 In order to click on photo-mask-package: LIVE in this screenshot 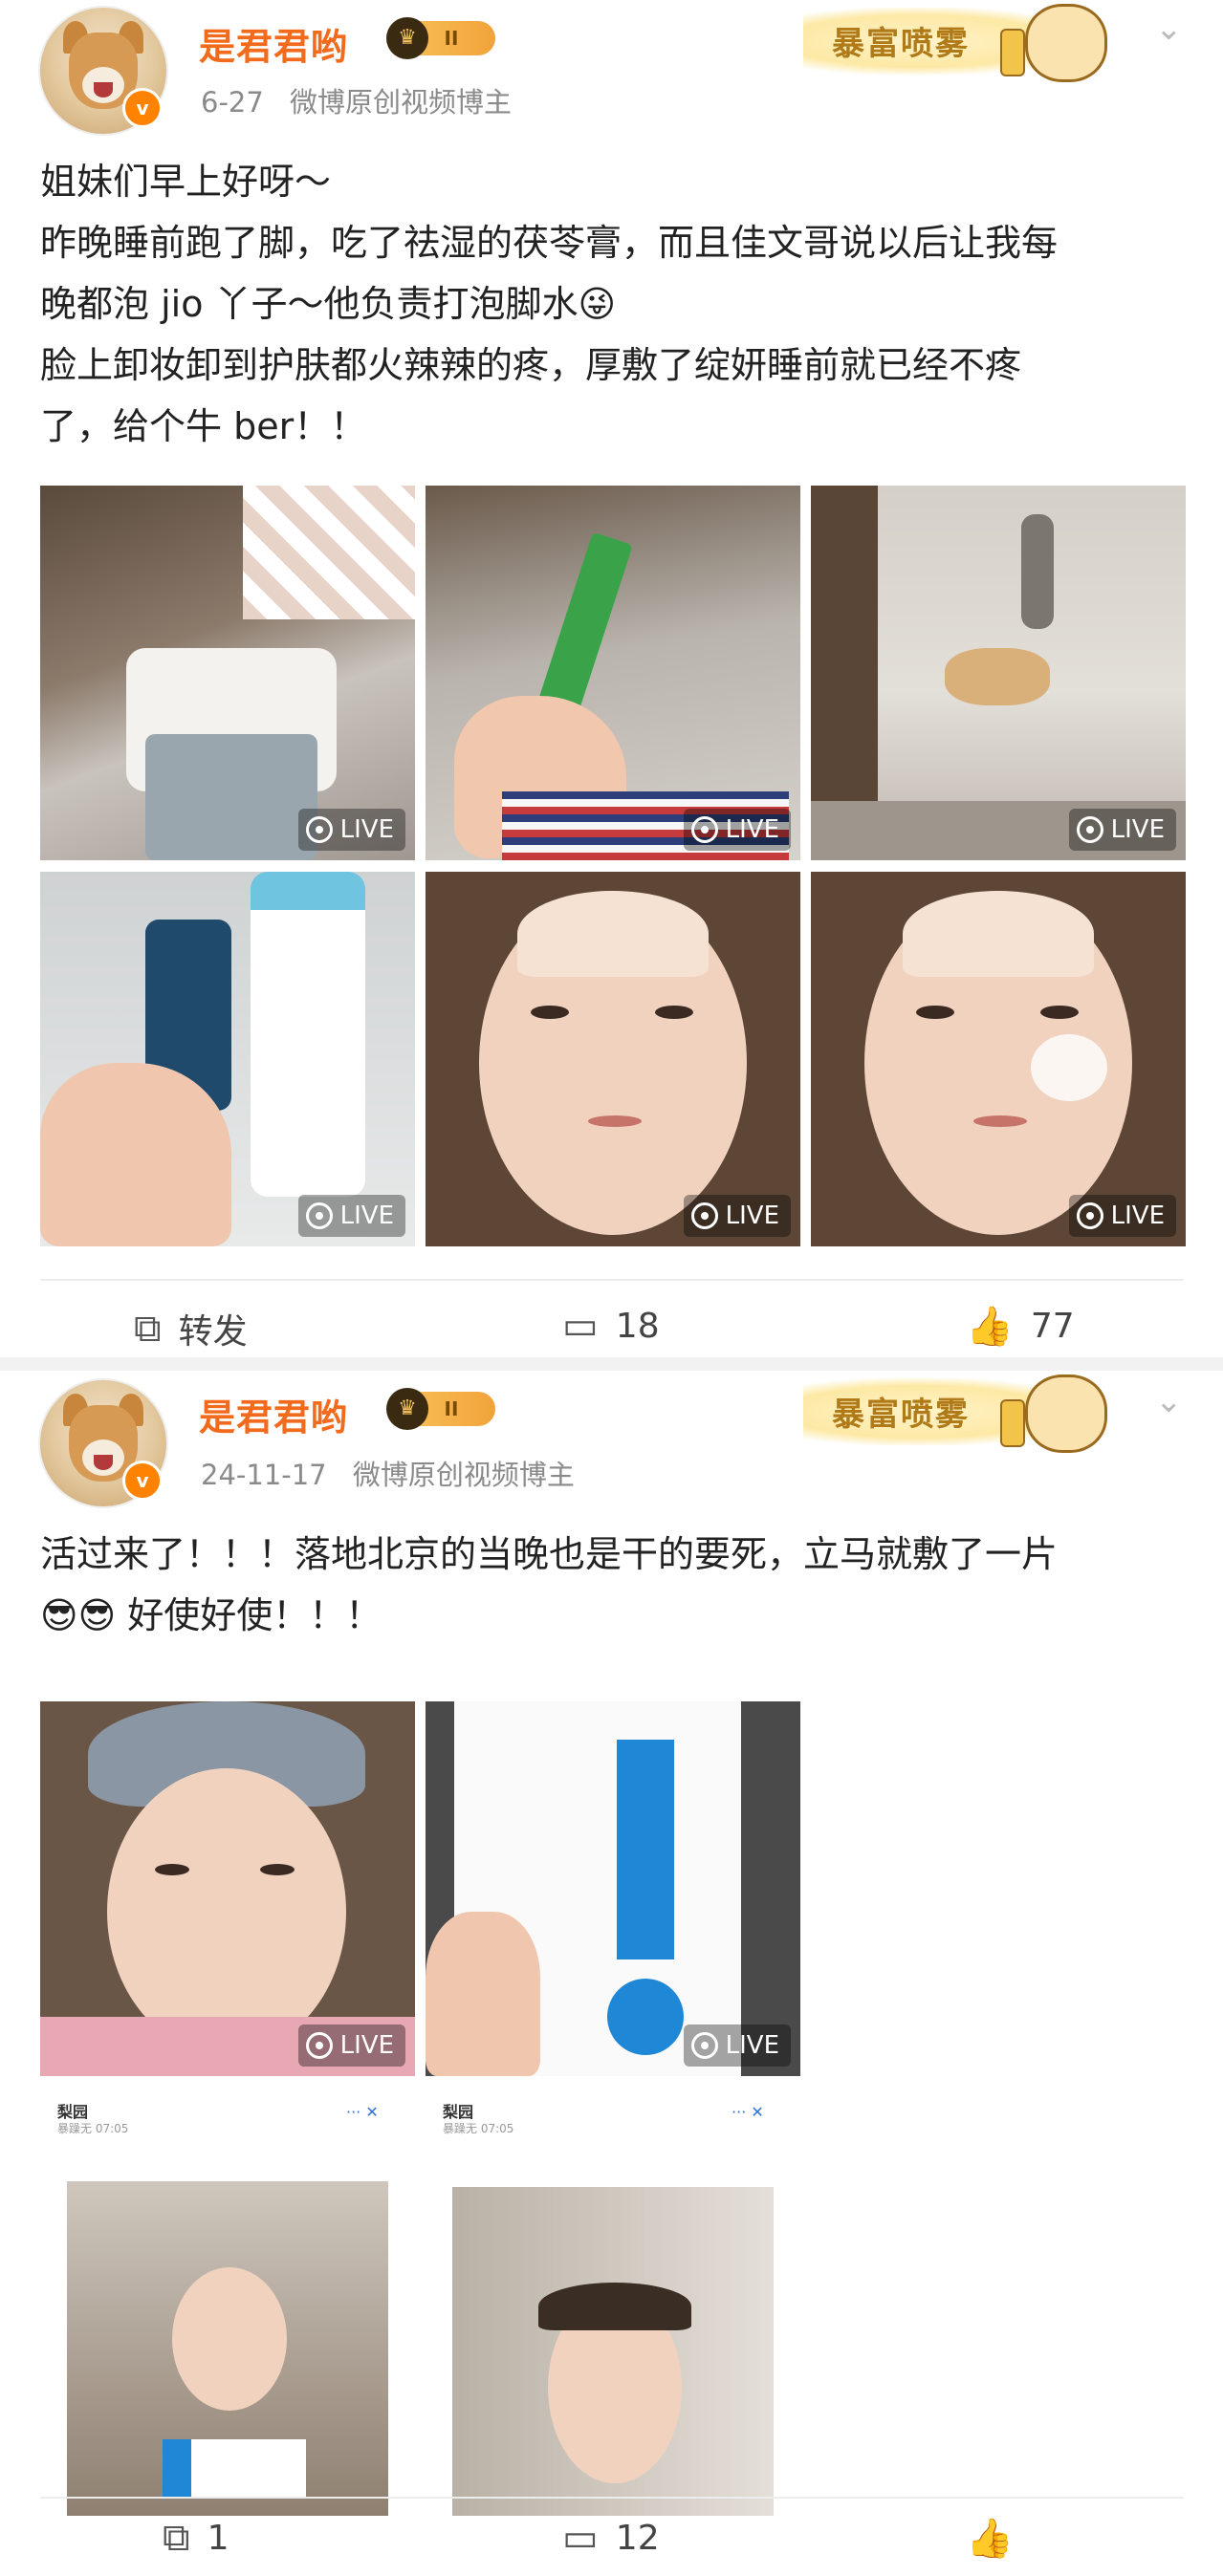, I will do `click(613, 1888)`.